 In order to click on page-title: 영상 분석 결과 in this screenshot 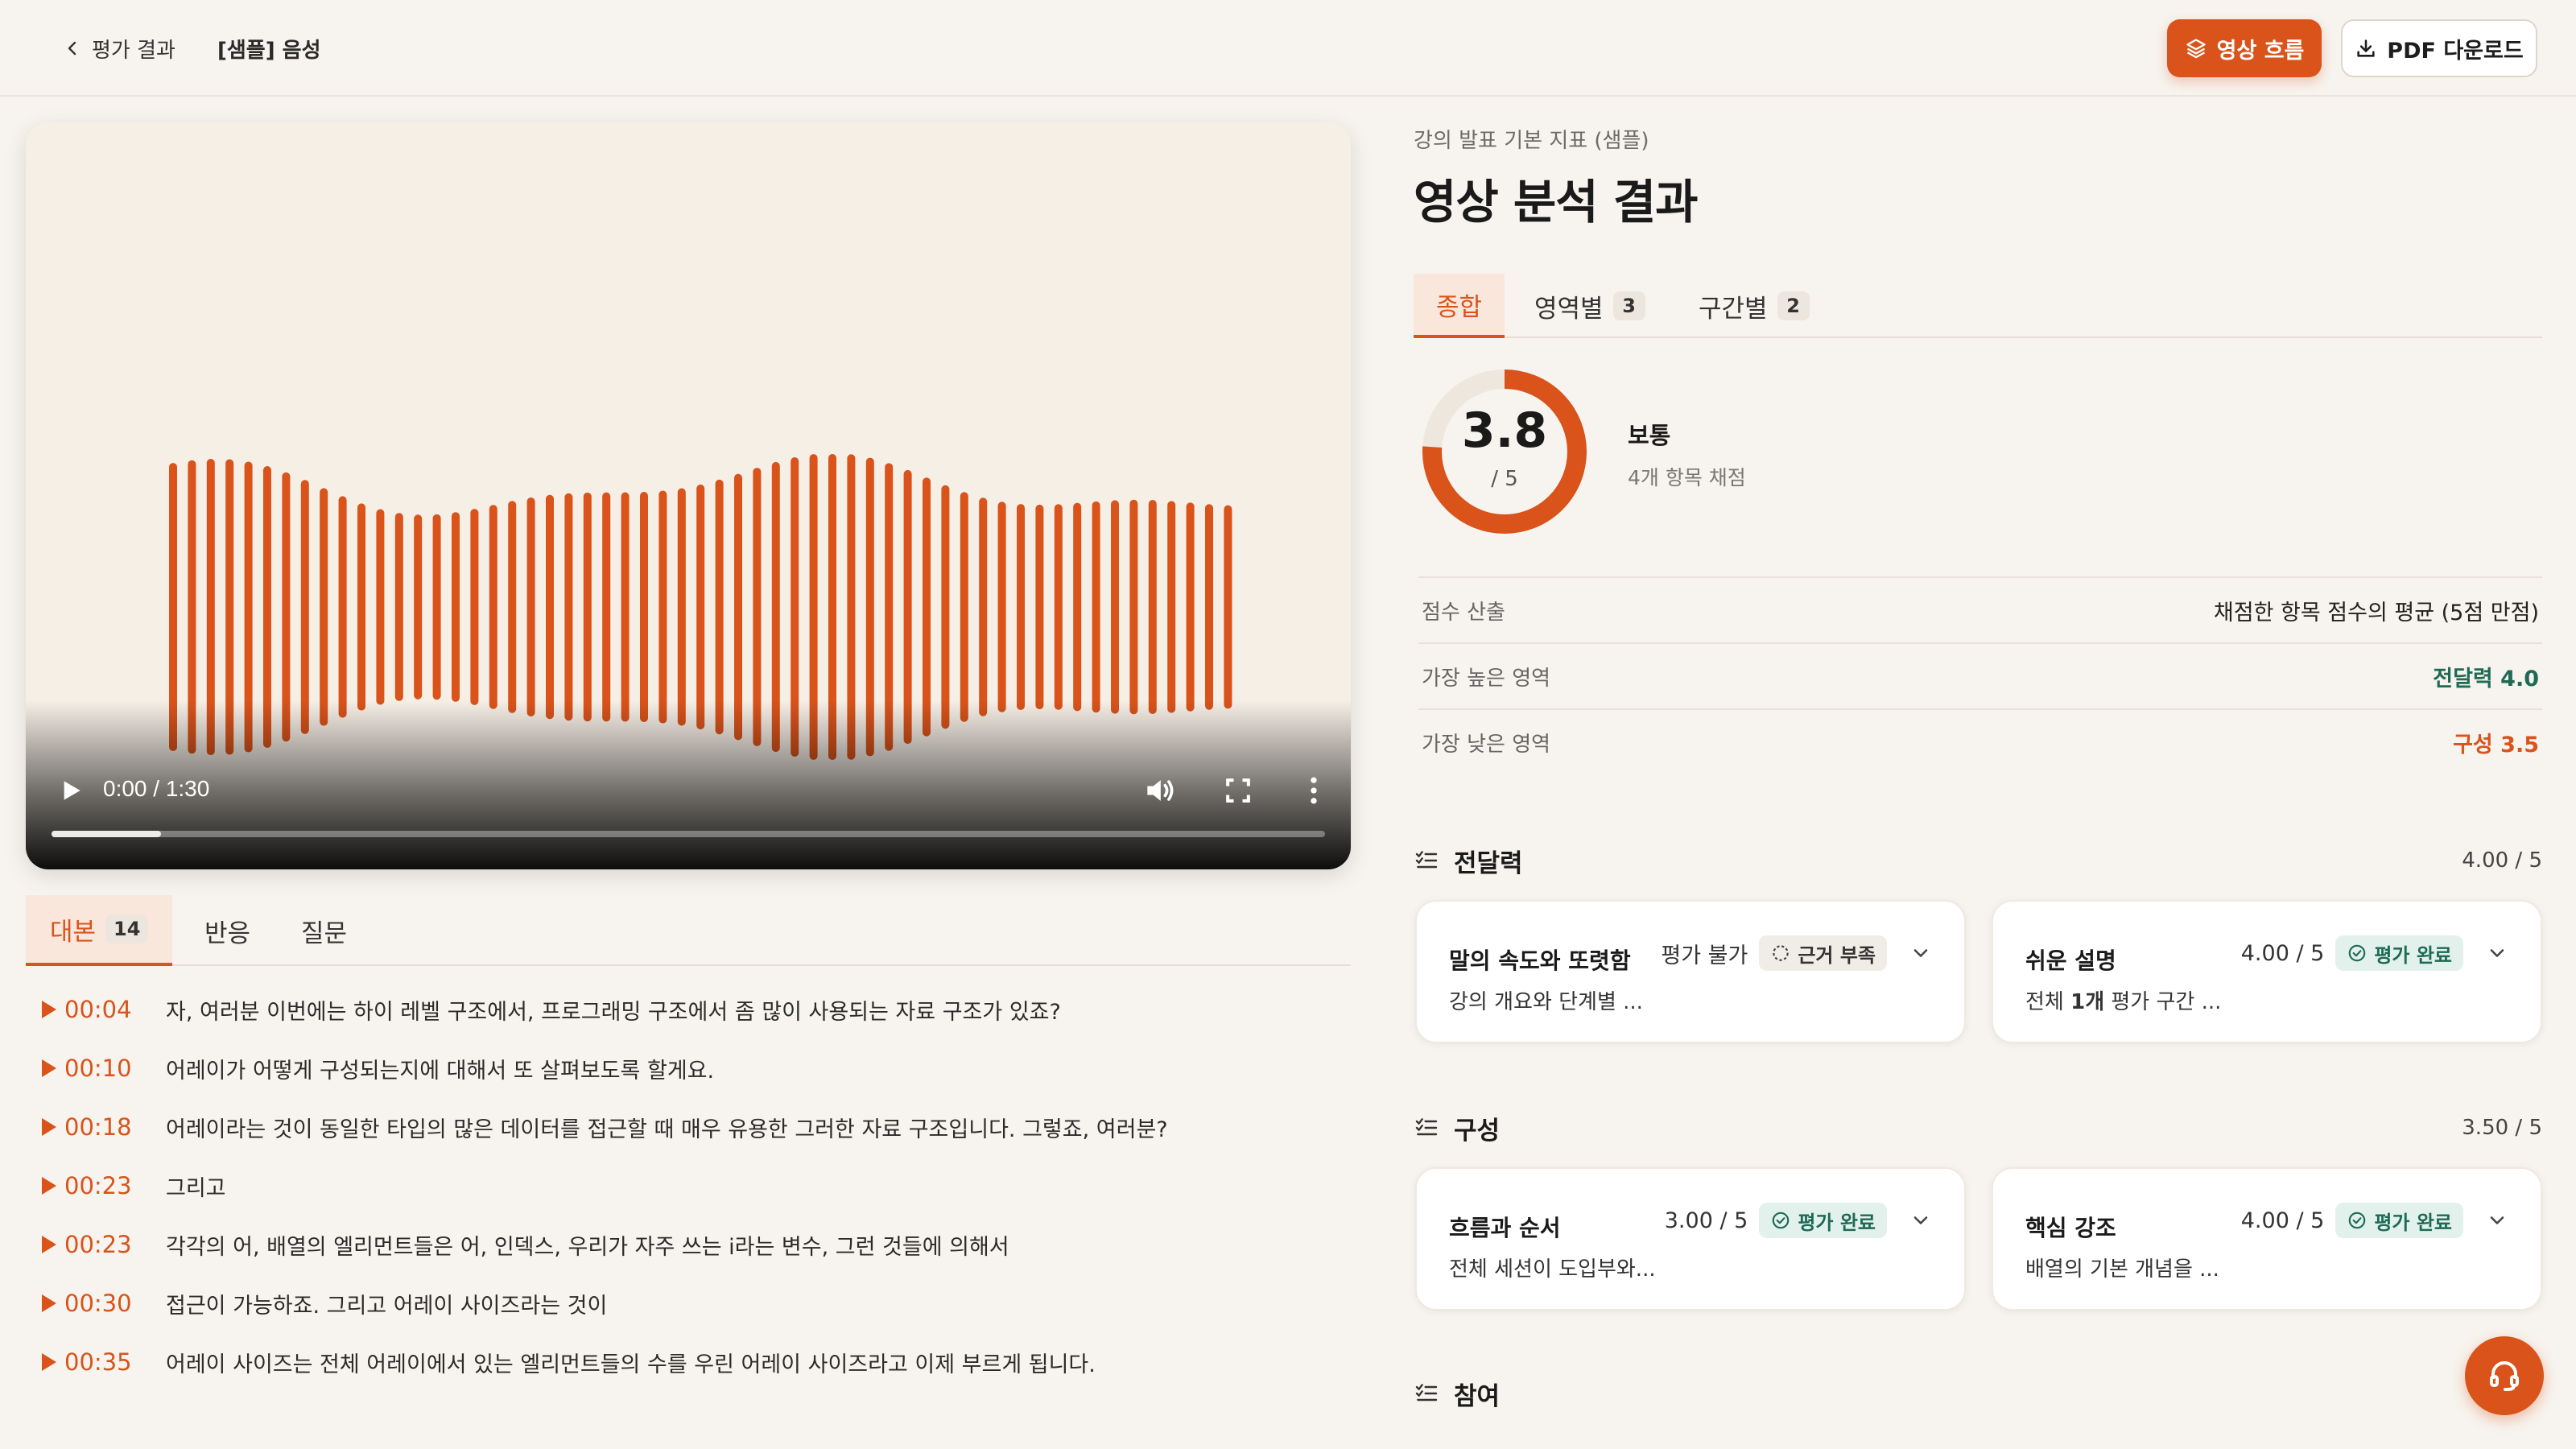, I will do `click(1556, 202)`.